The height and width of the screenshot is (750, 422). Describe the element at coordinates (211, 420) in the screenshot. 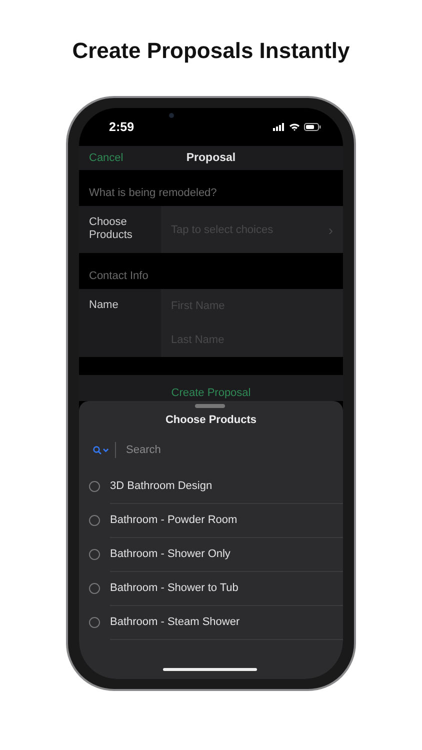

I see `sheet-title: Choose Products` at that location.